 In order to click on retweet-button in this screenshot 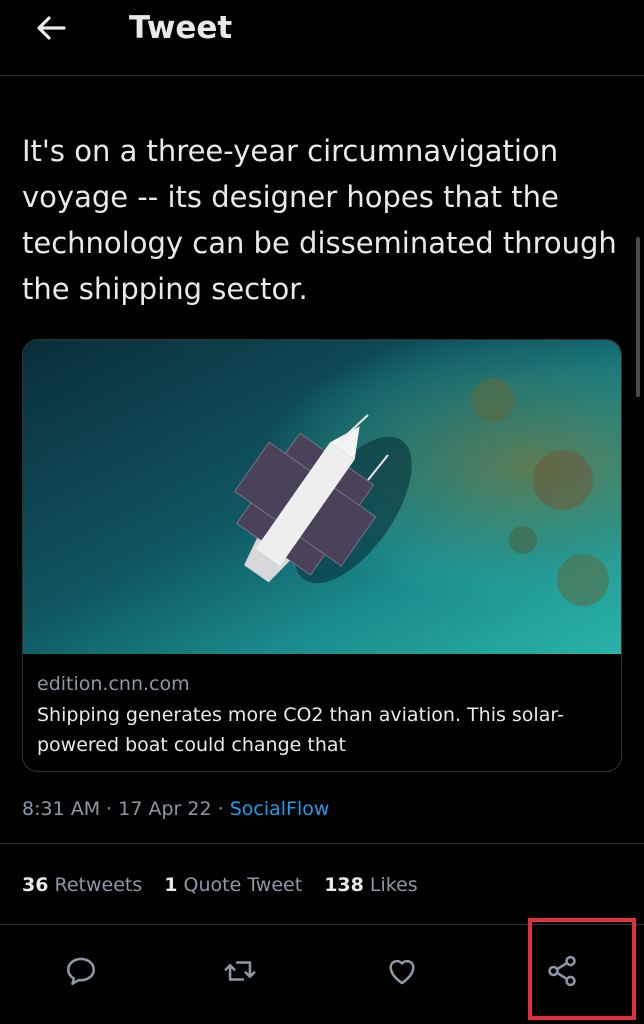, I will do `click(240, 971)`.